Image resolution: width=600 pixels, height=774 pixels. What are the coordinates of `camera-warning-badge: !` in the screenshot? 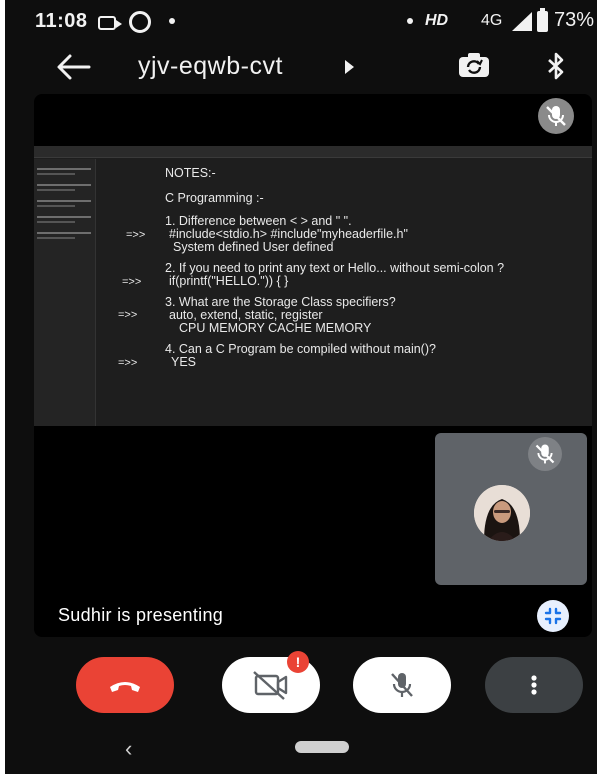 It's located at (298, 662).